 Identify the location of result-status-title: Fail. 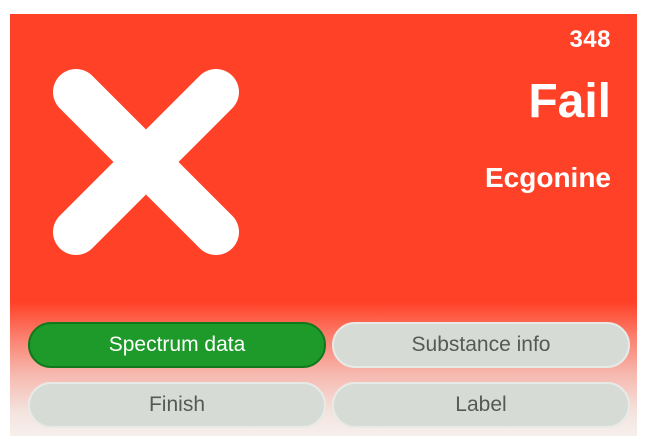
(569, 101).